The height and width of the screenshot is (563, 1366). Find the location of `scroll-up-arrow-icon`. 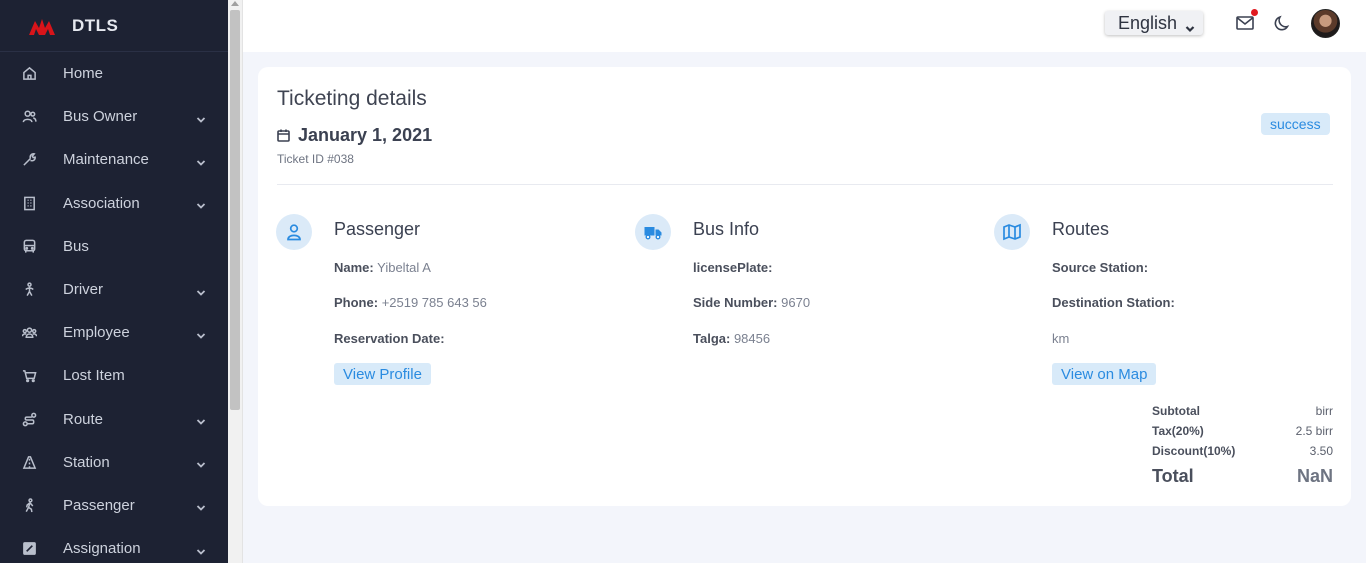

scroll-up-arrow-icon is located at coordinates (235, 3).